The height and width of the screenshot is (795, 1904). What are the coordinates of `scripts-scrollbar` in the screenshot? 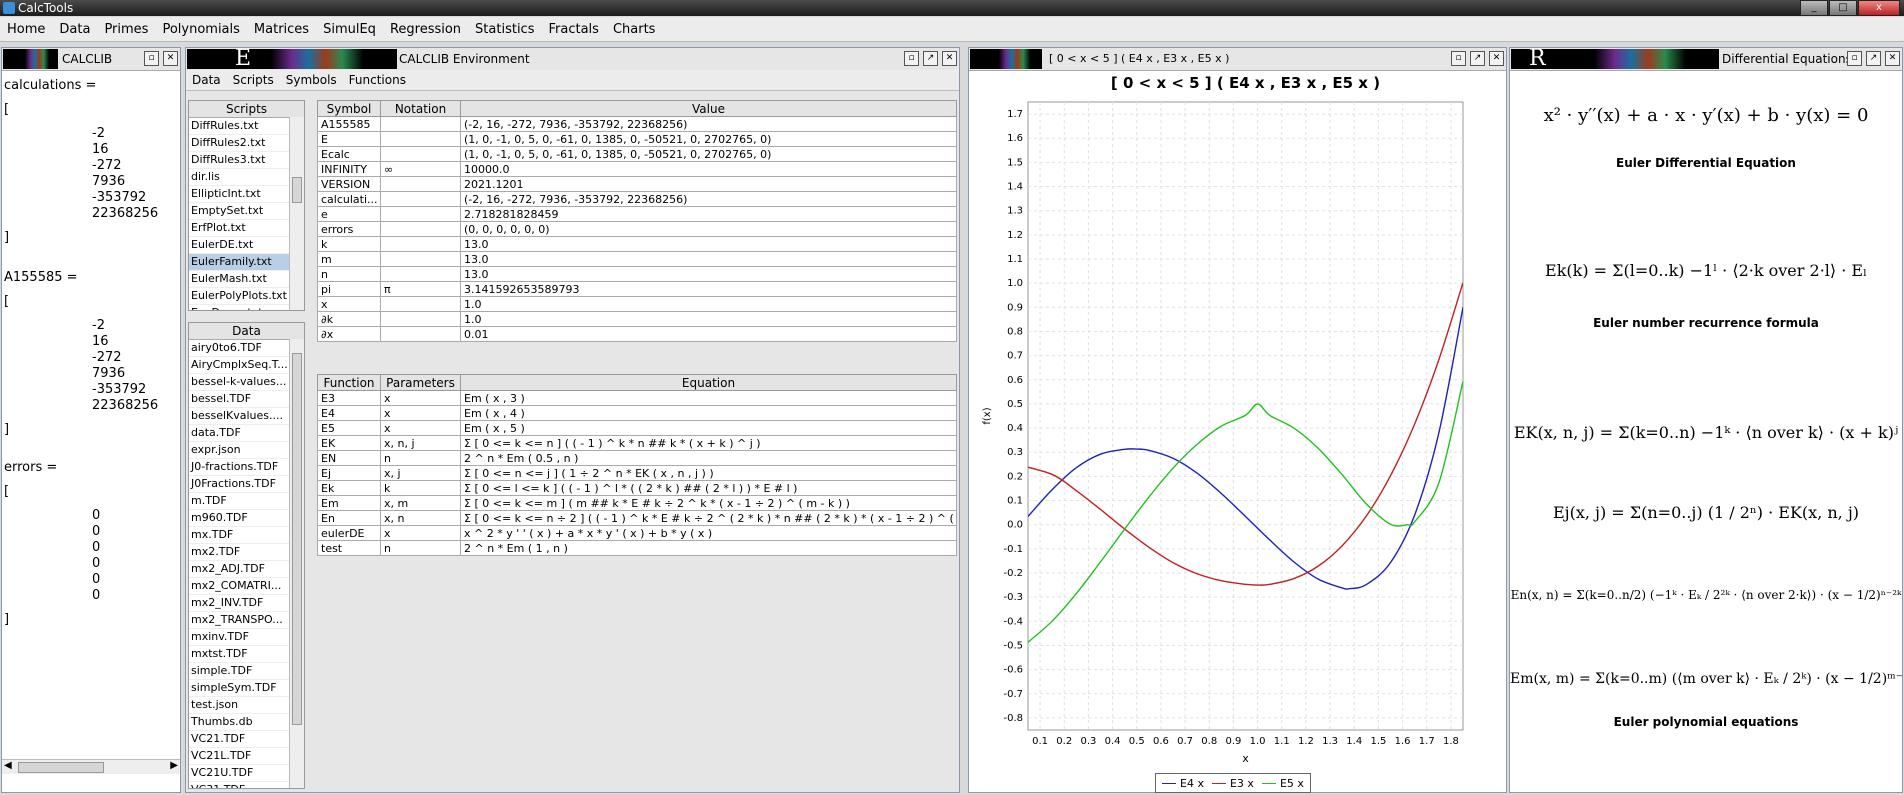 It's located at (296, 213).